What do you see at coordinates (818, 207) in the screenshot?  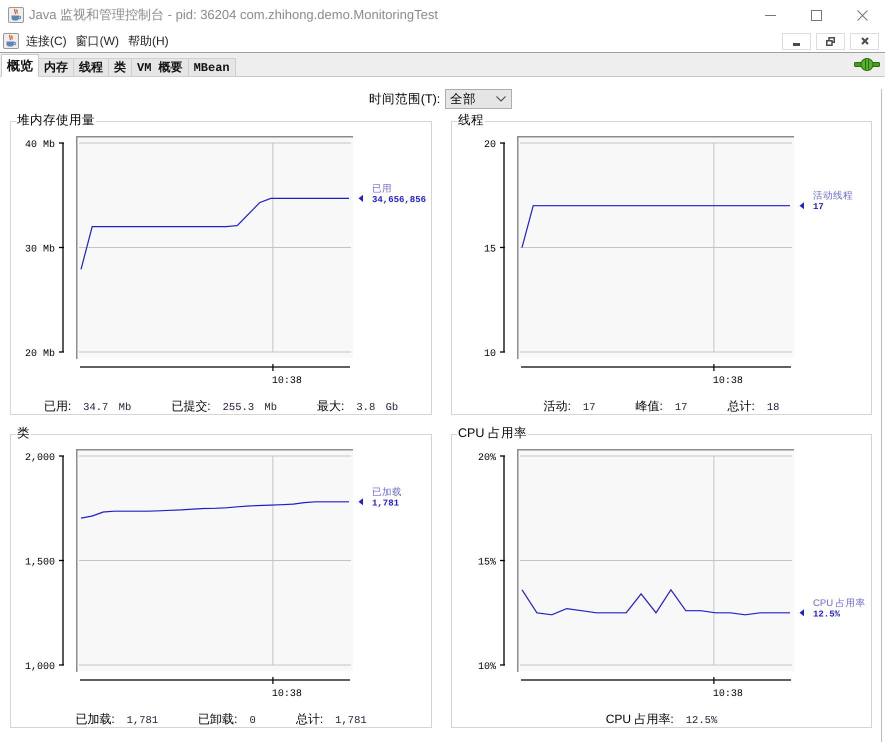 I see `legend-value: 17` at bounding box center [818, 207].